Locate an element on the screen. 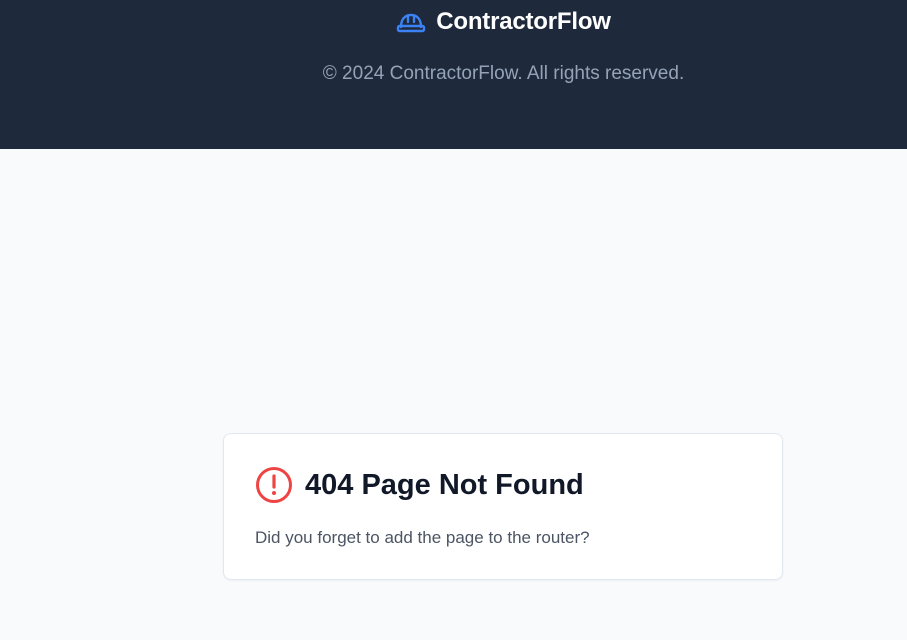  brand-name: ContractorFlow is located at coordinates (523, 21).